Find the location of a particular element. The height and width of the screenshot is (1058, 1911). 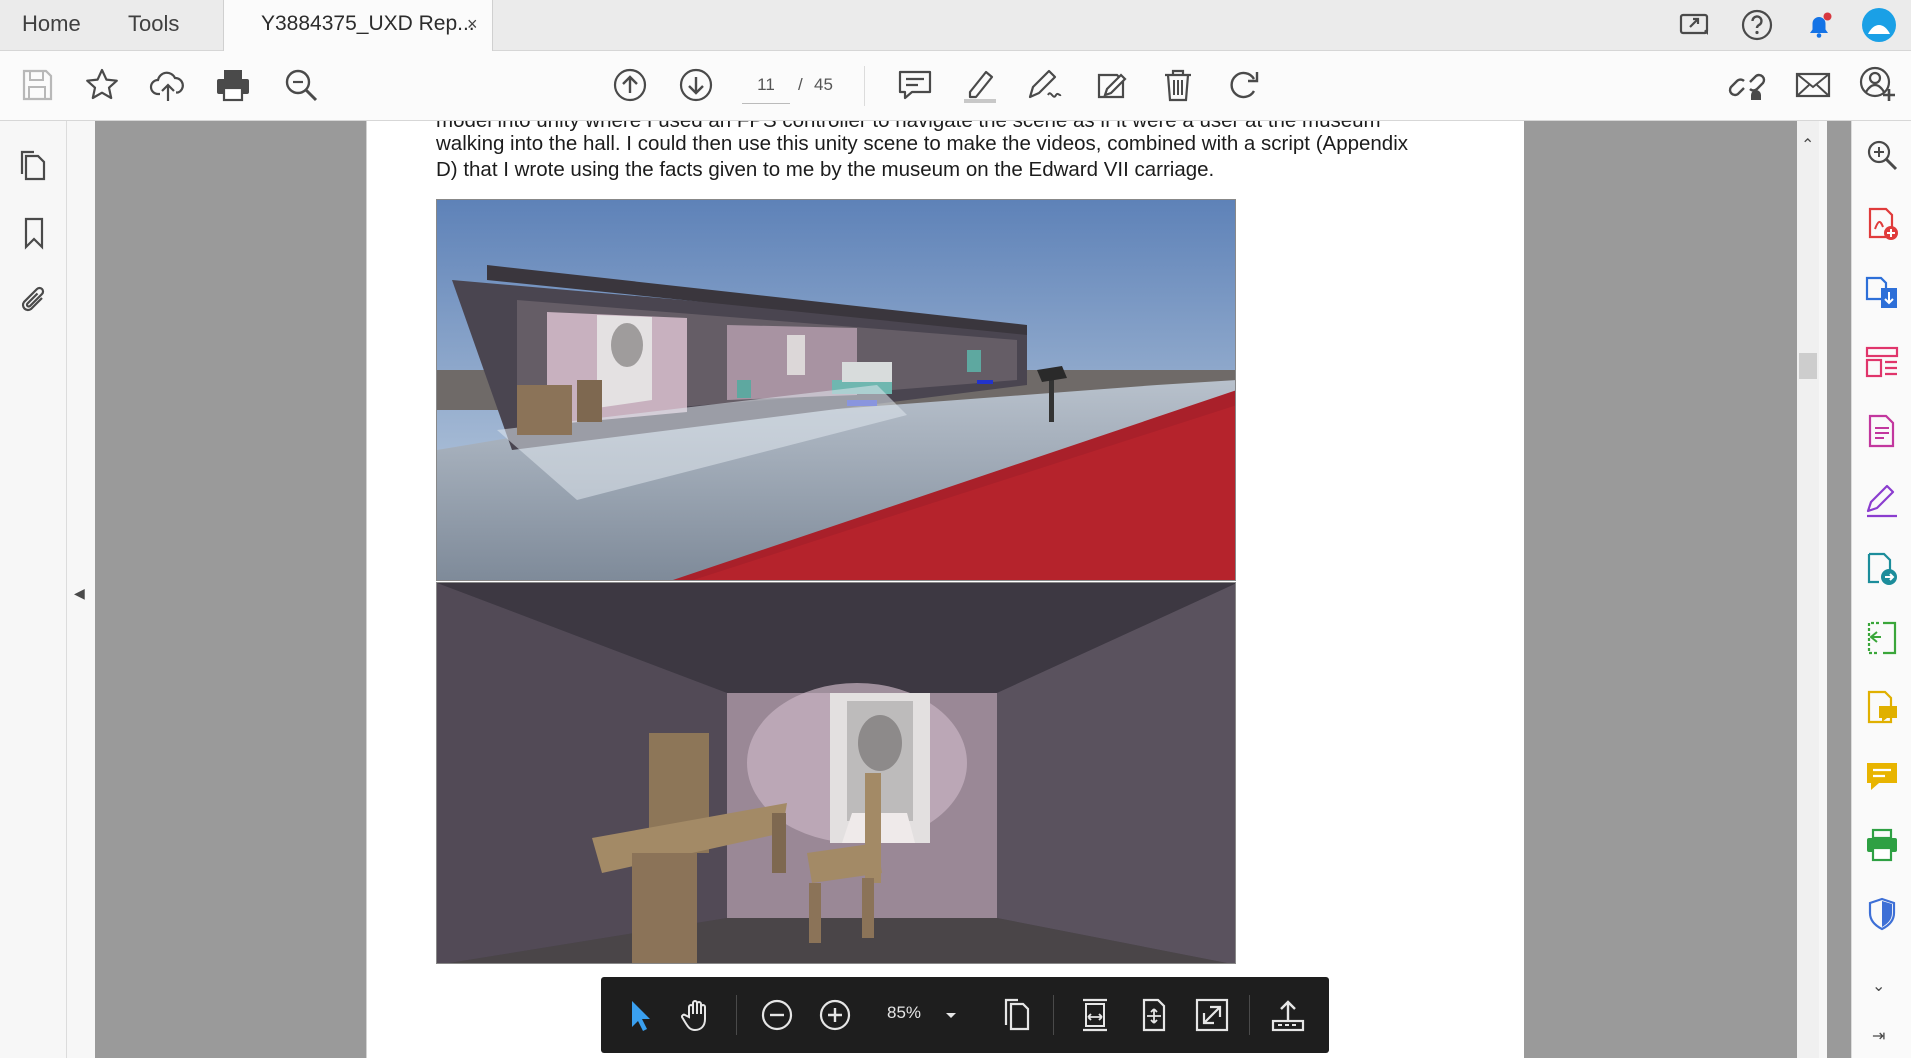

edit-pdf-icon is located at coordinates (1111, 85).